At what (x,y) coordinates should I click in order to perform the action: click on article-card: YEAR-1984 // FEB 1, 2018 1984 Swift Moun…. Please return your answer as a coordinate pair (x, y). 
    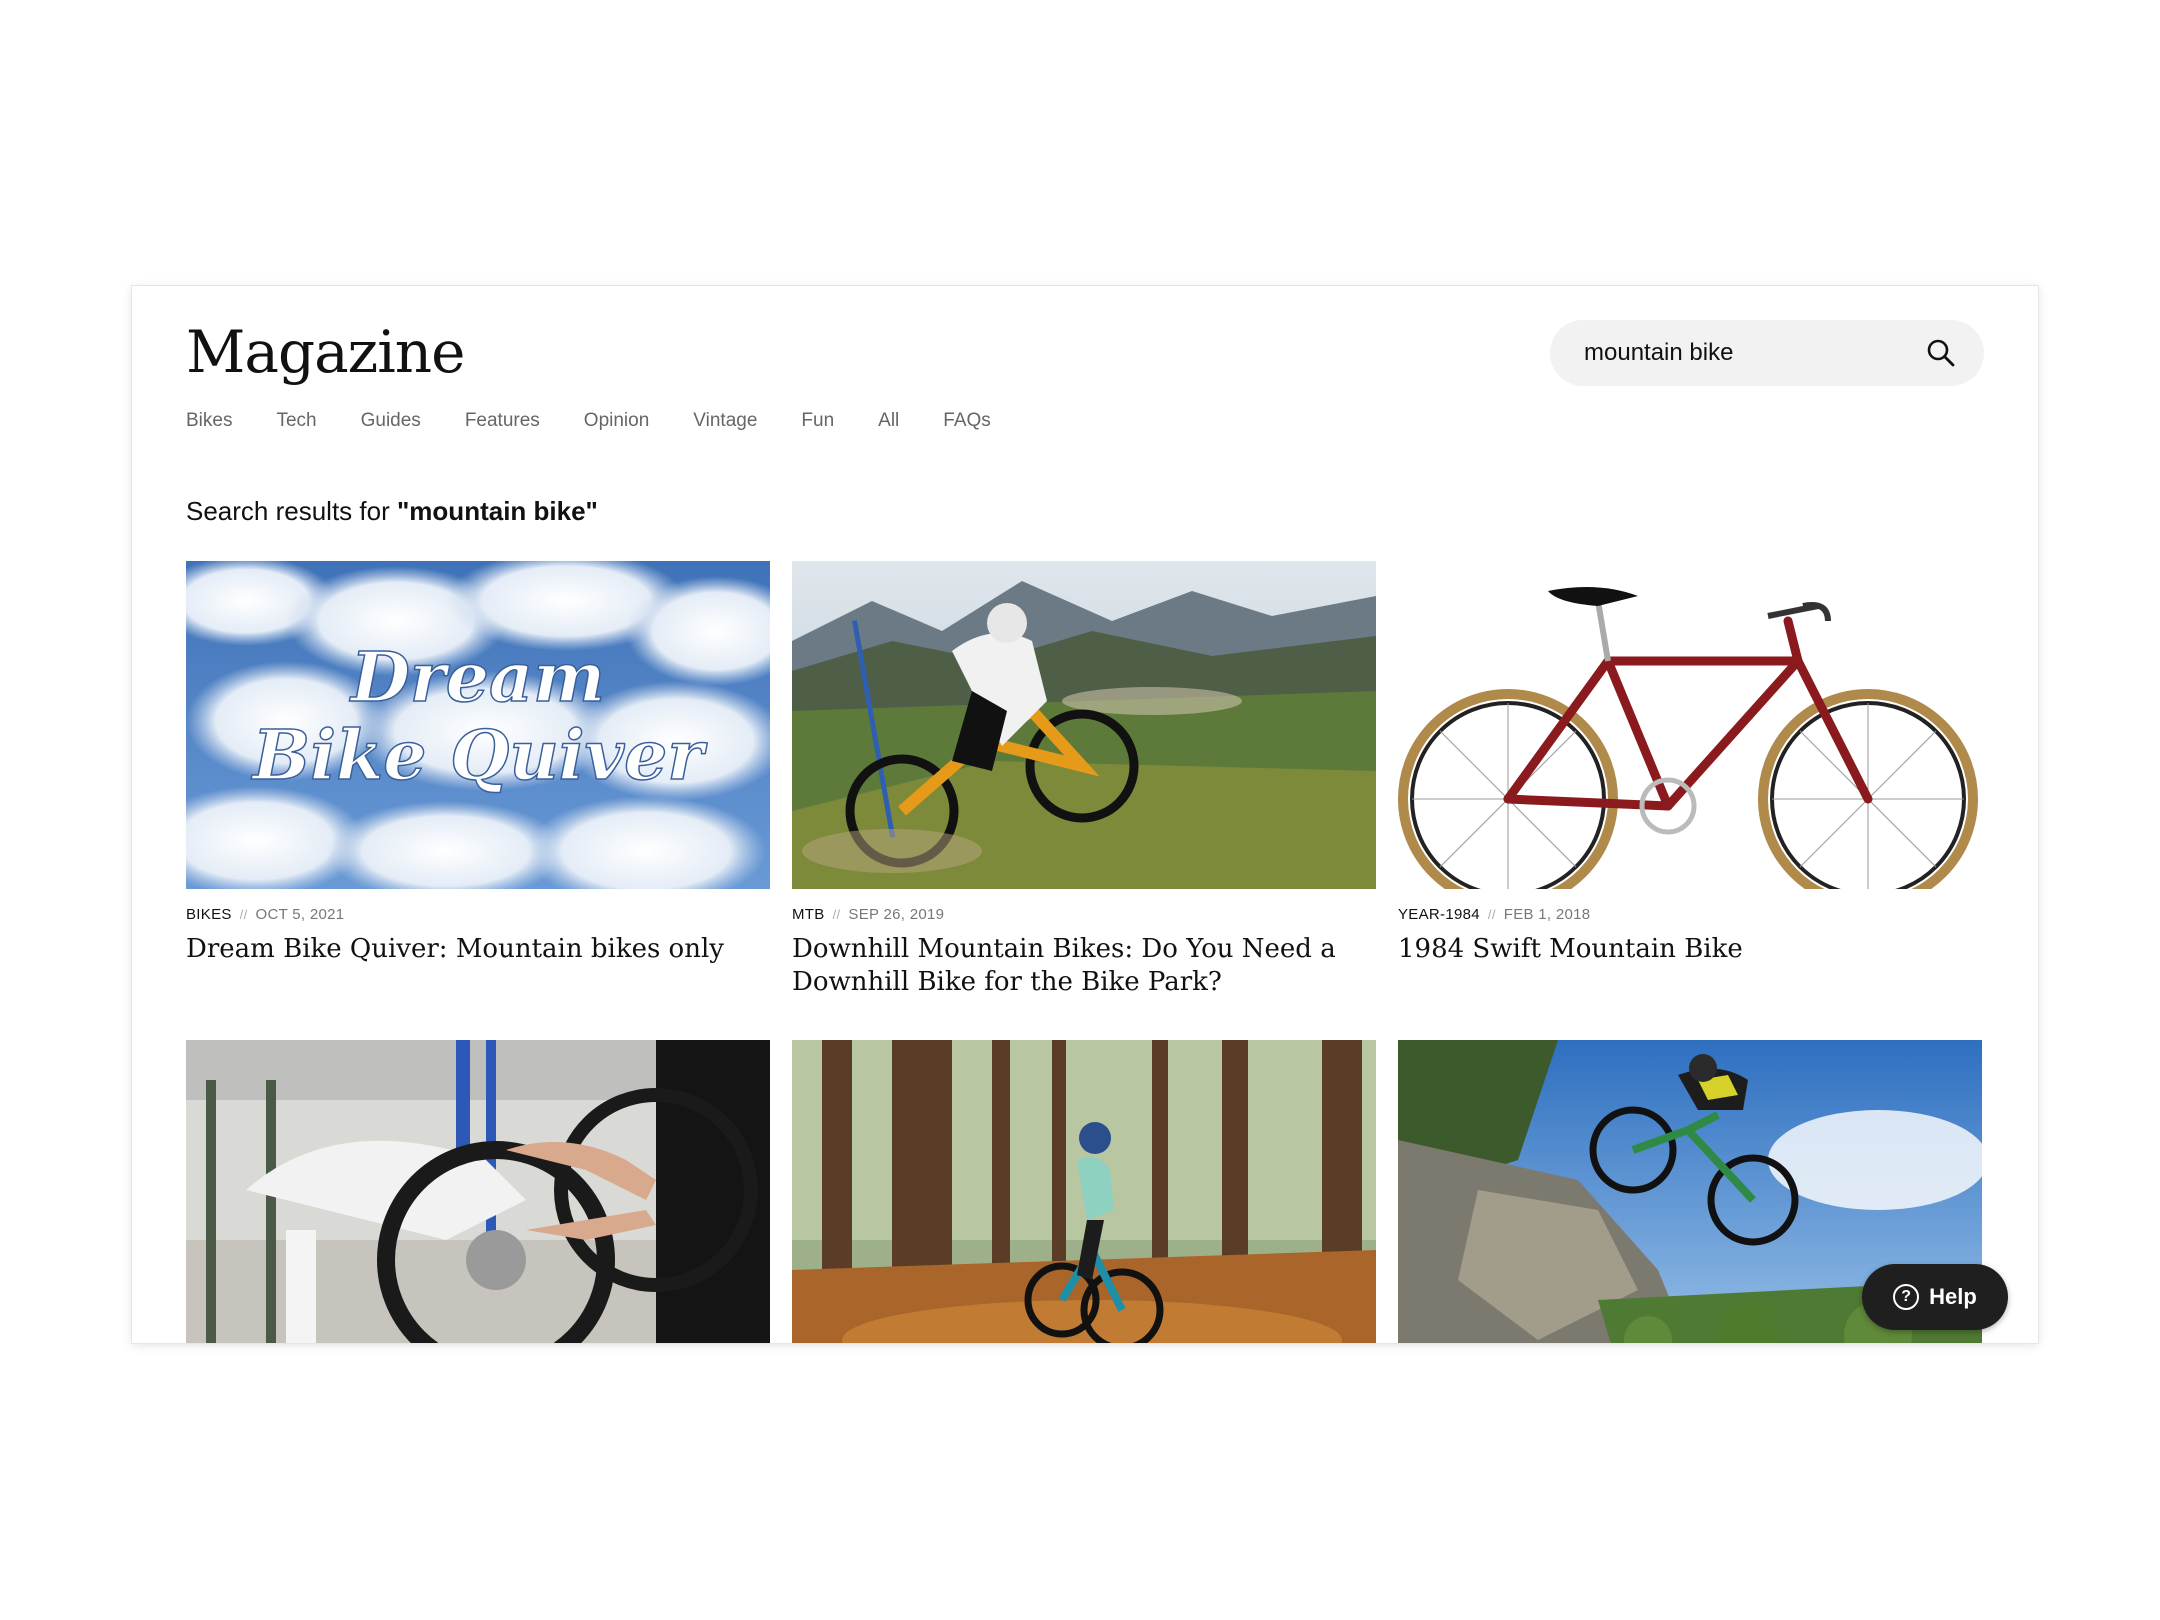
    Looking at the image, I should click on (1690, 763).